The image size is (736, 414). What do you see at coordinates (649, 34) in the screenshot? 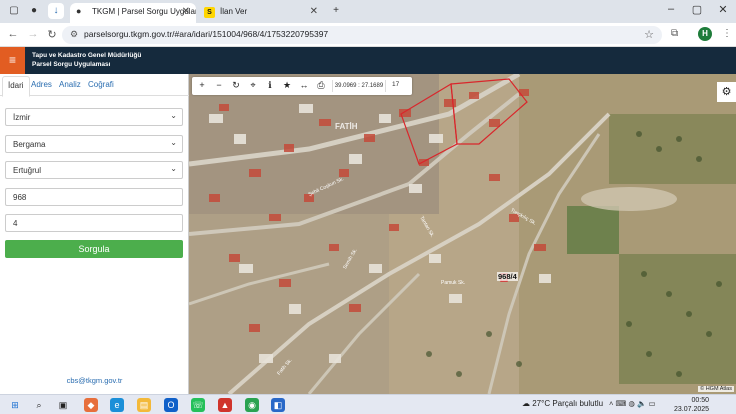
I see `bookmark-star-icon: ☆` at bounding box center [649, 34].